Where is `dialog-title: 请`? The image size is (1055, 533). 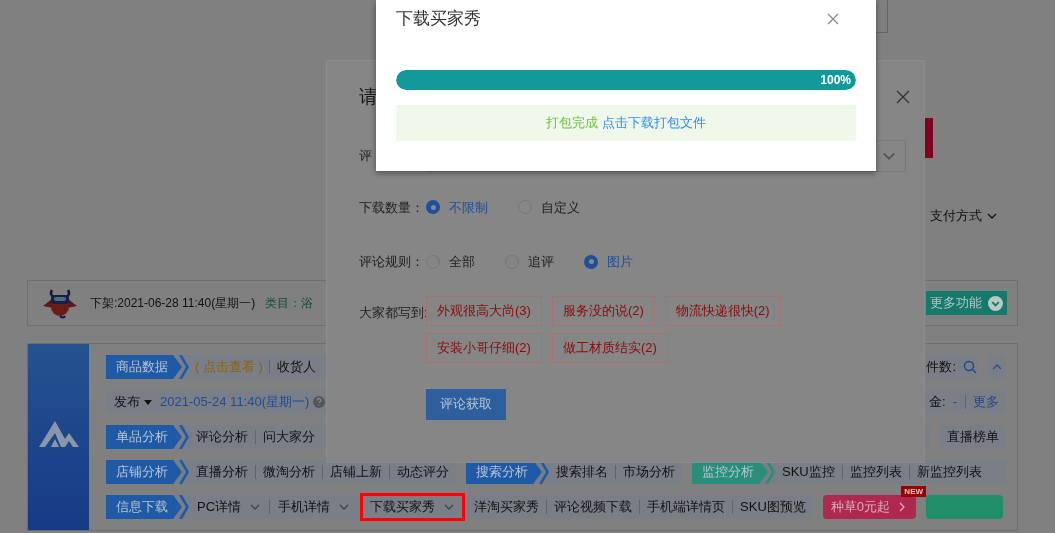
dialog-title: 请 is located at coordinates (368, 97).